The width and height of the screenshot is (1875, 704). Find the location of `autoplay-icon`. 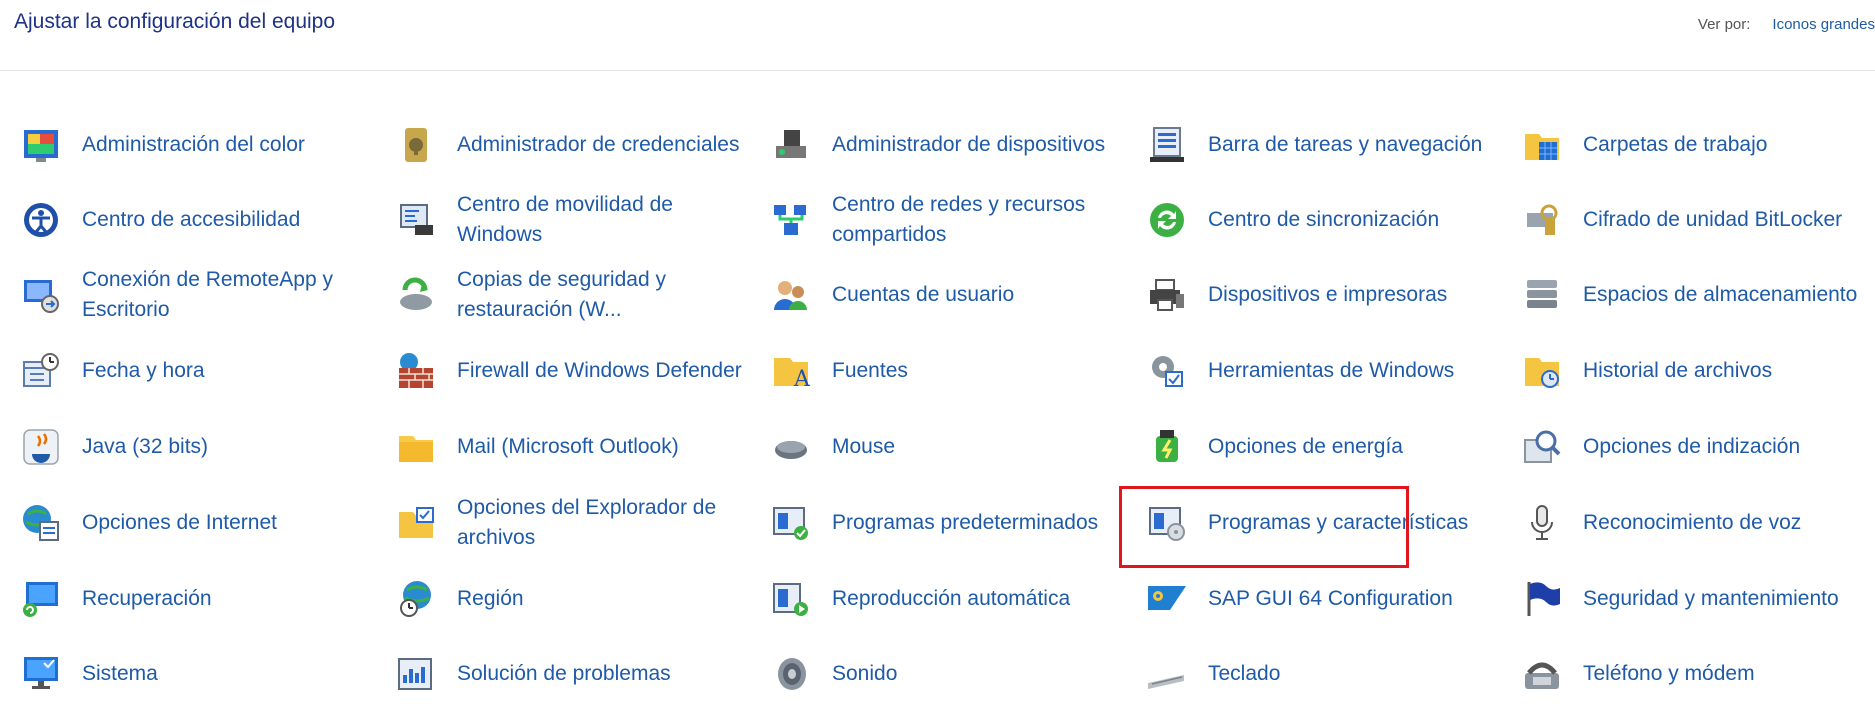

autoplay-icon is located at coordinates (791, 599).